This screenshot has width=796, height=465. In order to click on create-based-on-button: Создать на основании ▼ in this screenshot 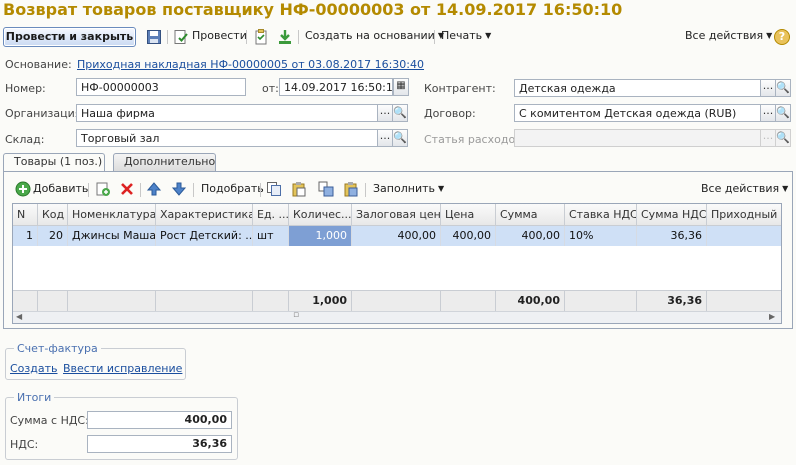, I will do `click(374, 37)`.